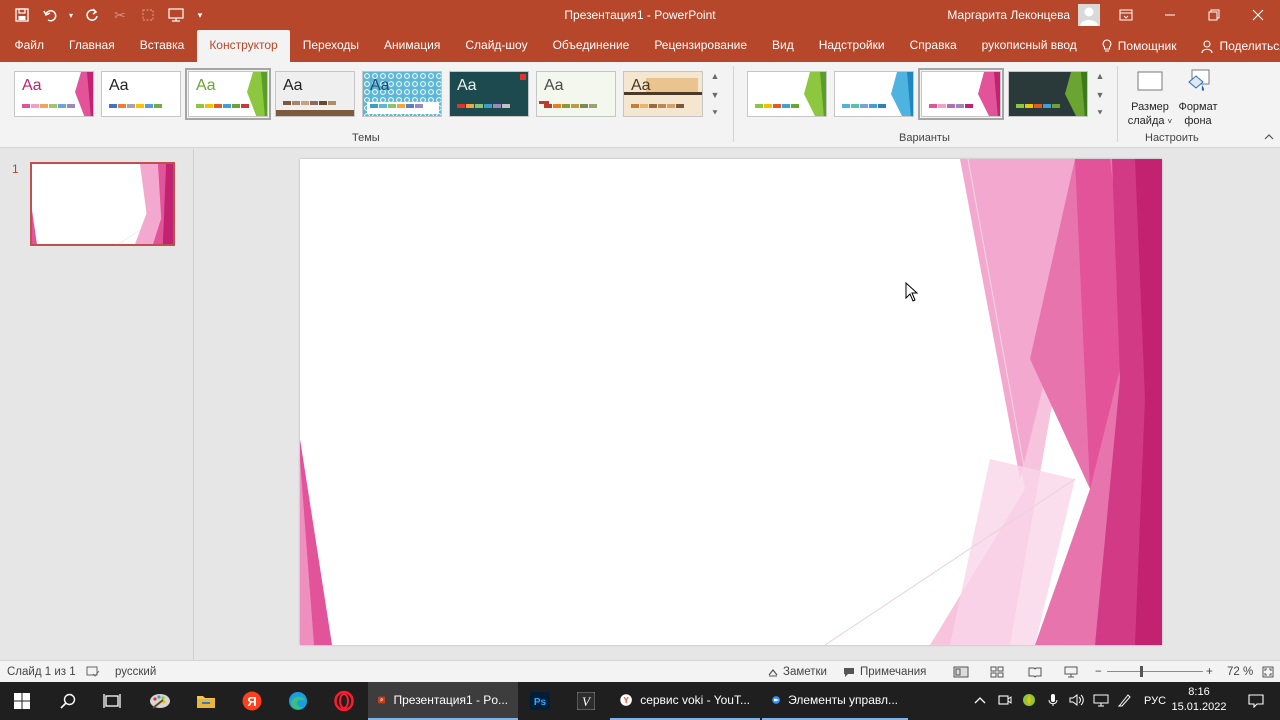  I want to click on slides-thumbnail-pane: 1, so click(97, 404).